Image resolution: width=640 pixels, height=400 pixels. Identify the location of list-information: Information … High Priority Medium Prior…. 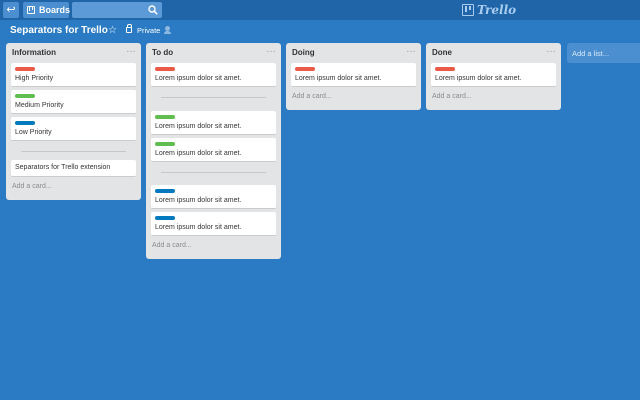
(73, 121).